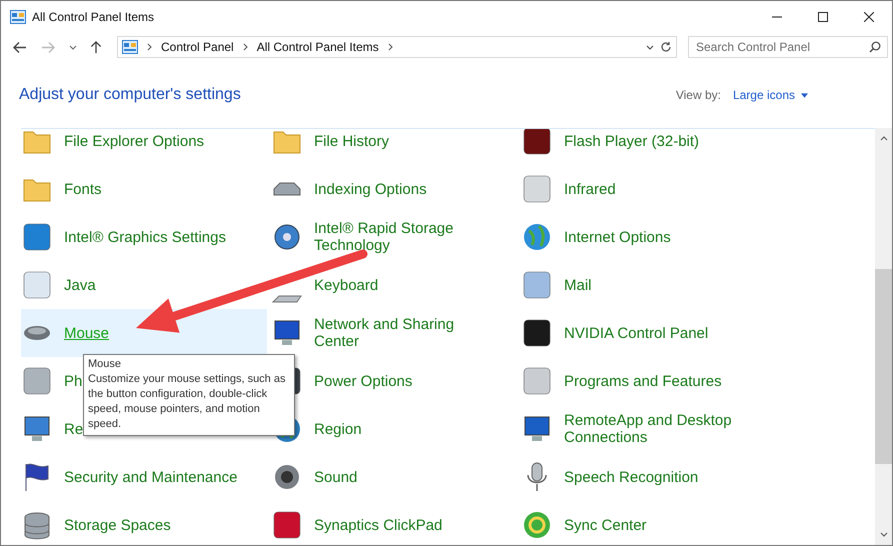 Image resolution: width=893 pixels, height=546 pixels. Describe the element at coordinates (187, 402) in the screenshot. I see `tooltip-text: Customize your mouse settings, such as the button configuration, double-click speed, mouse pointers, and motion speed.` at that location.